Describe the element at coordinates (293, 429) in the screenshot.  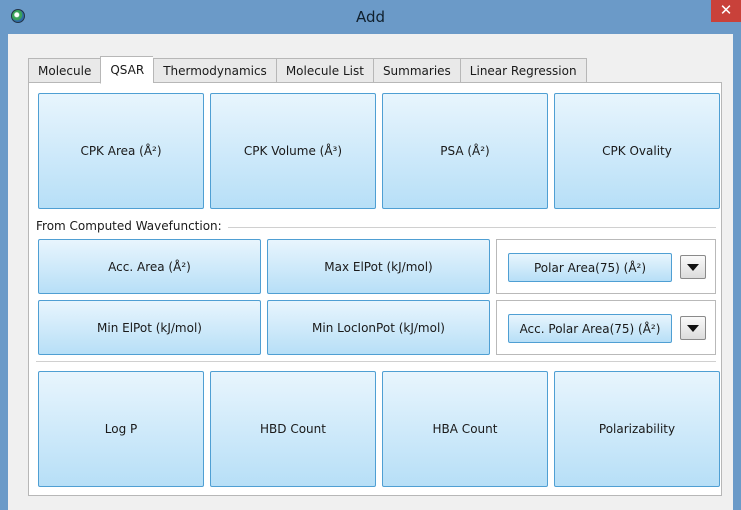
I see `hbd-count-button: HBD Count` at that location.